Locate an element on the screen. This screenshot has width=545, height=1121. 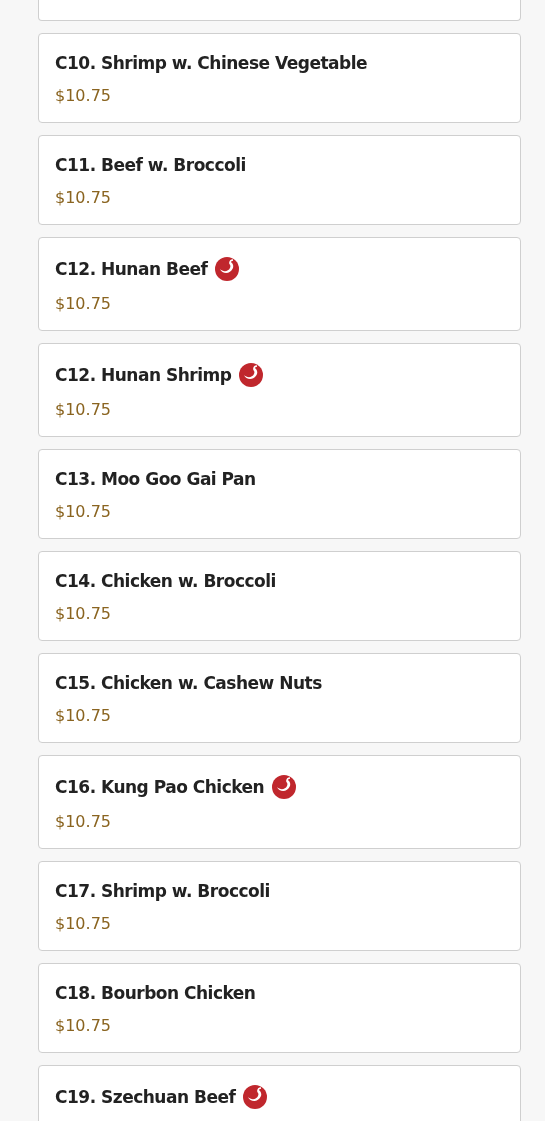
menu-item-card: C15. Chicken w. Cashew Nuts $10.75 is located at coordinates (279, 698).